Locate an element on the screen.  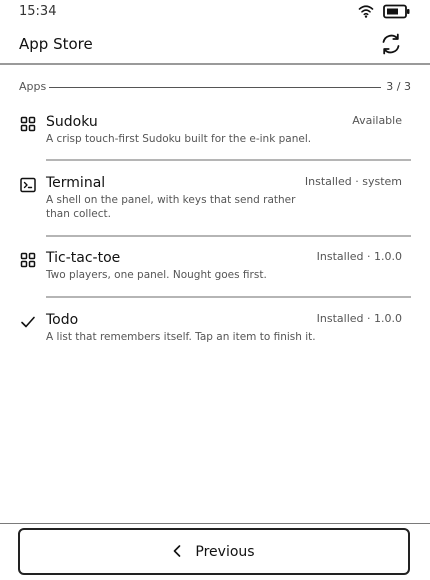
app-name: Terminal is located at coordinates (76, 183).